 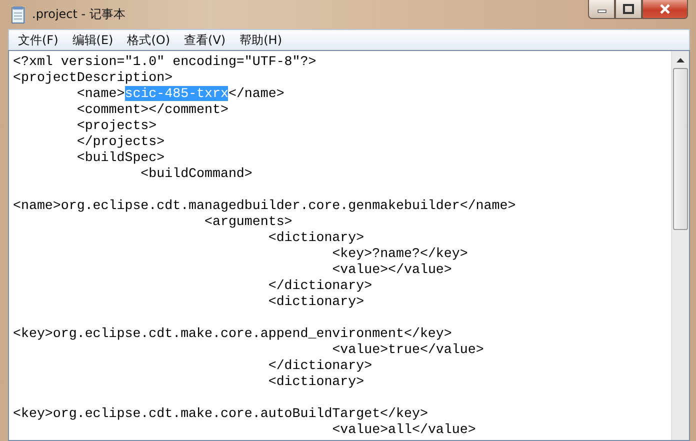 I want to click on code-text: <name>, so click(x=100, y=93).